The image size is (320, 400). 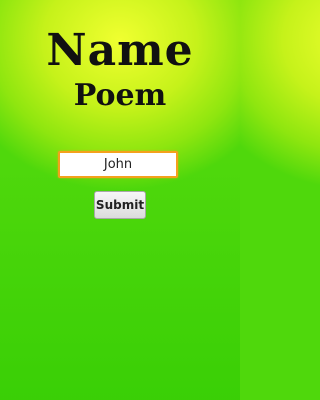 I want to click on submit-button: Submit, so click(x=120, y=205).